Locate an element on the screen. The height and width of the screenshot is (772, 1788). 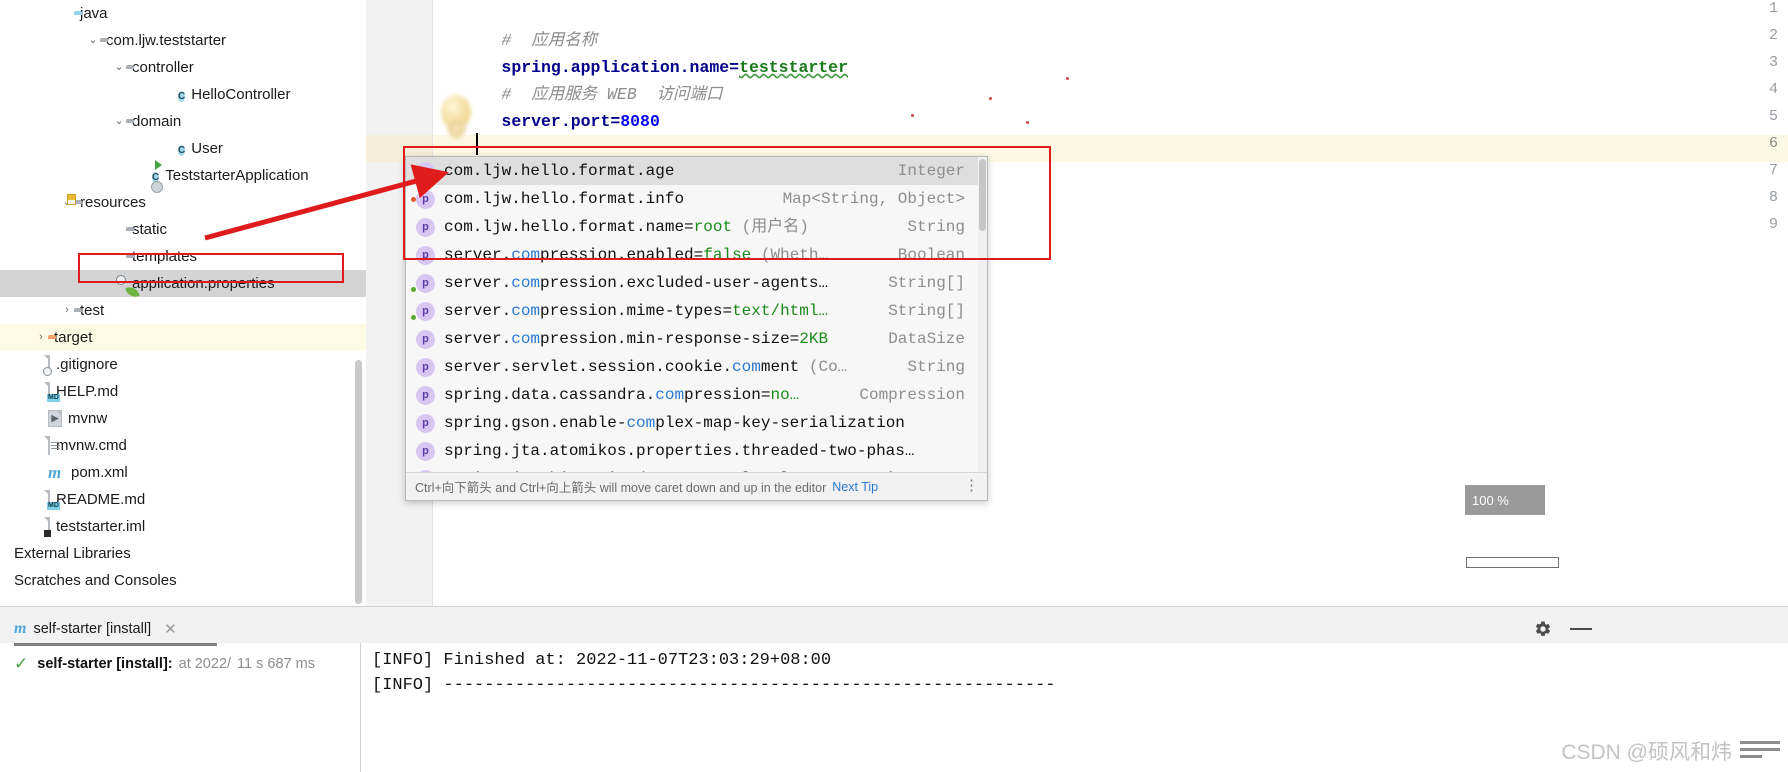
tree-item: C HelloController is located at coordinates (183, 94).